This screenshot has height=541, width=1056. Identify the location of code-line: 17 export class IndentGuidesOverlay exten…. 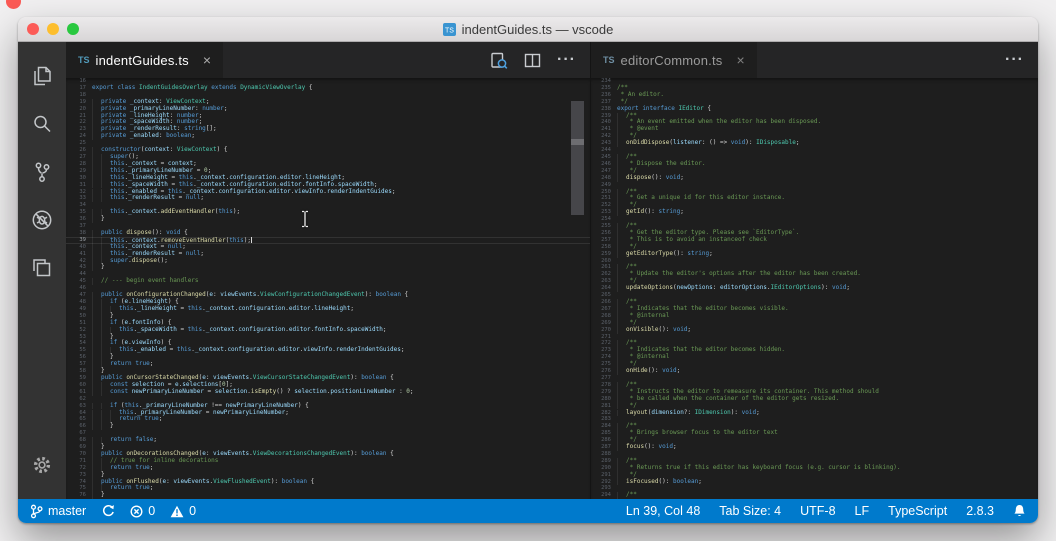
(328, 88).